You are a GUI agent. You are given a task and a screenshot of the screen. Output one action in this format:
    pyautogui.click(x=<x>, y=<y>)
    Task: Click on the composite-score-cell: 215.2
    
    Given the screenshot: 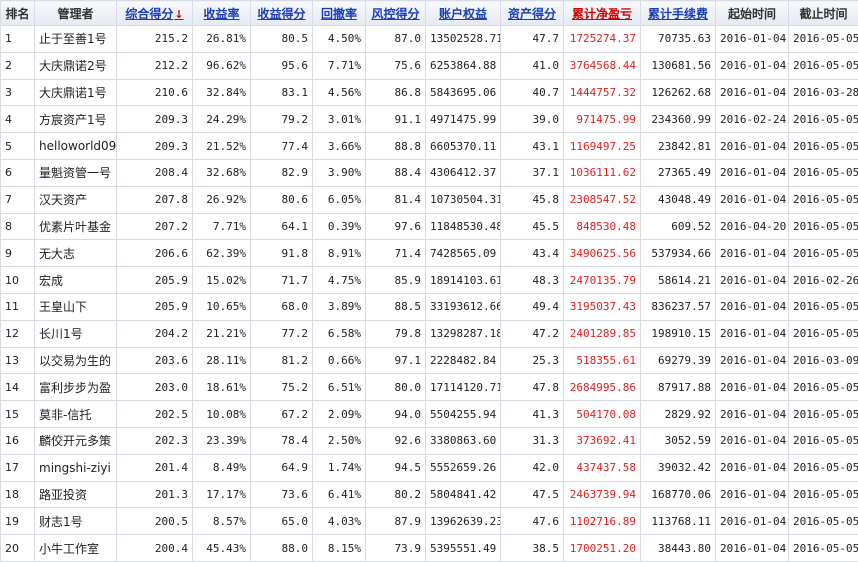 What is the action you would take?
    pyautogui.click(x=155, y=39)
    